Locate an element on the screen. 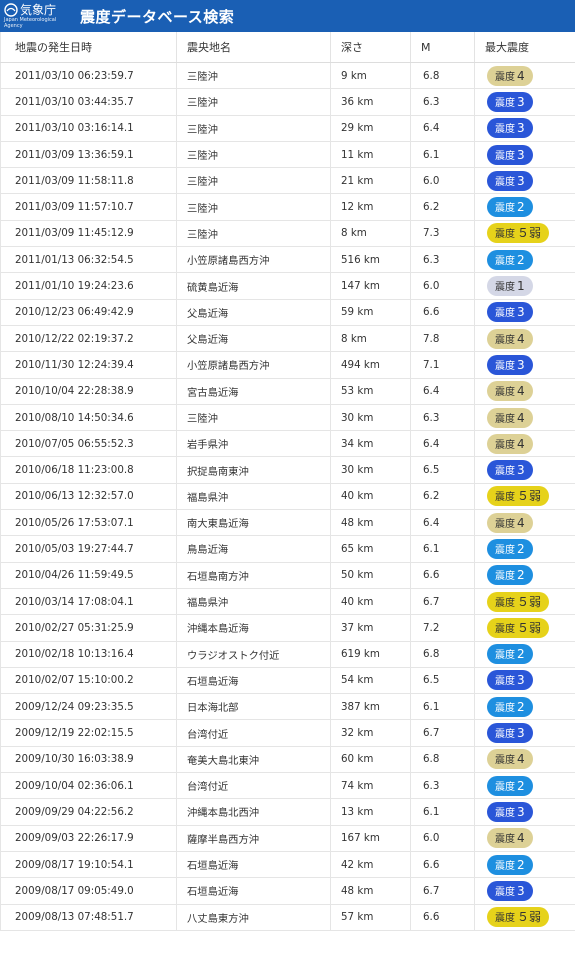  column-header-magnitude: M is located at coordinates (442, 47).